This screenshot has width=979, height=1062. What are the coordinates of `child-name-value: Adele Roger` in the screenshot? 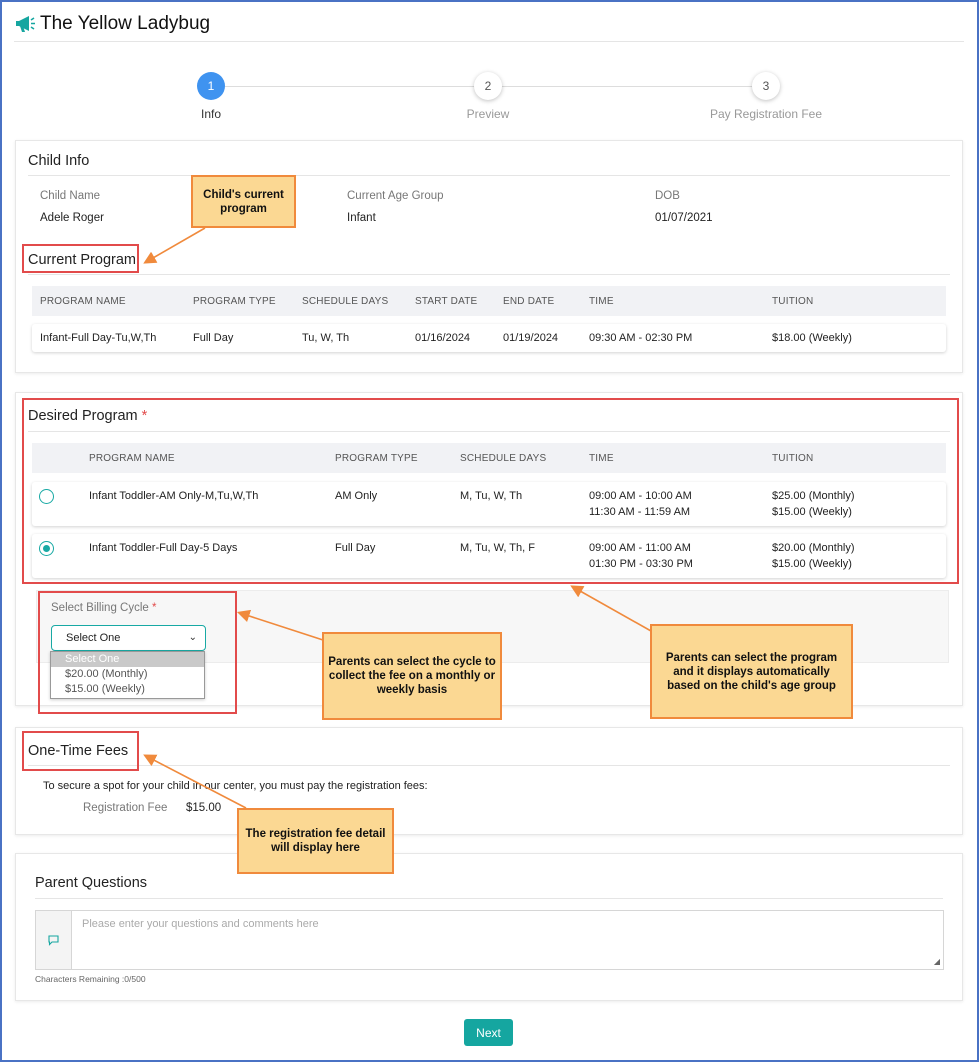 It's located at (72, 218).